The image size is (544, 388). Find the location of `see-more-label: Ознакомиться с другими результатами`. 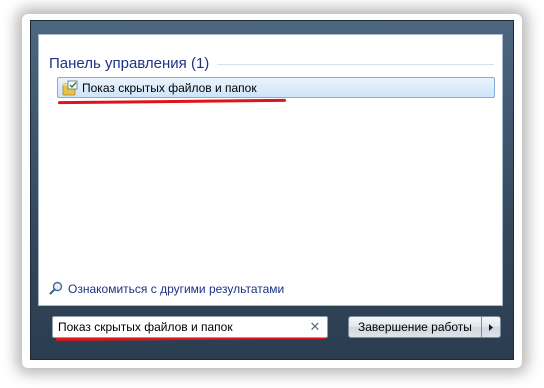

see-more-label: Ознакомиться с другими результатами is located at coordinates (176, 288).